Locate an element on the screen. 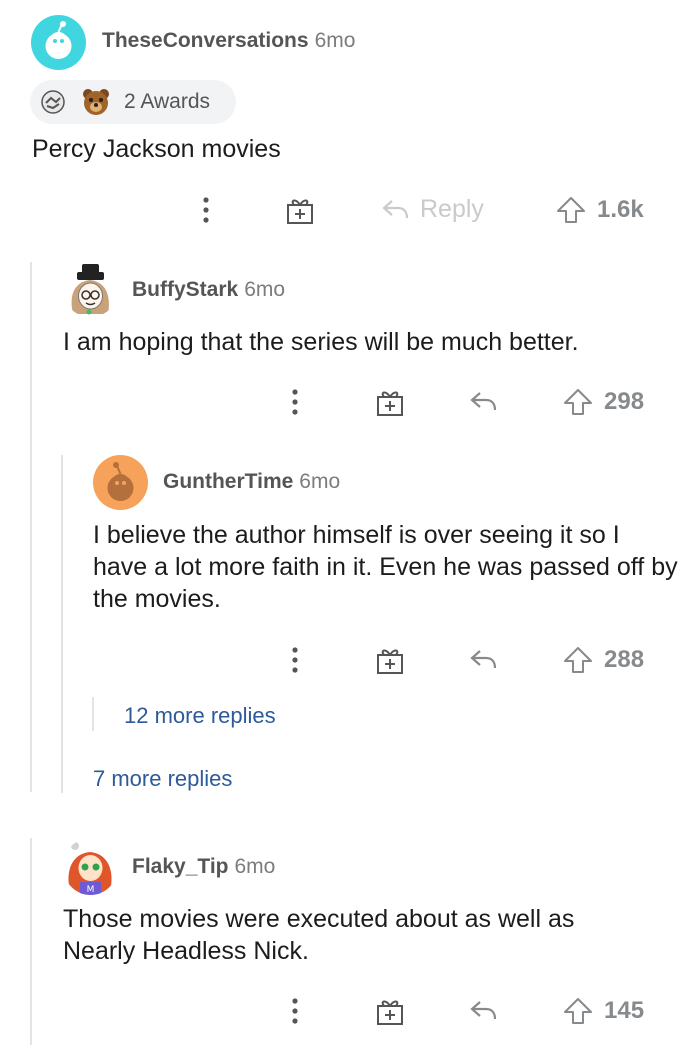 The width and height of the screenshot is (700, 1045). reply-label: Reply is located at coordinates (452, 209).